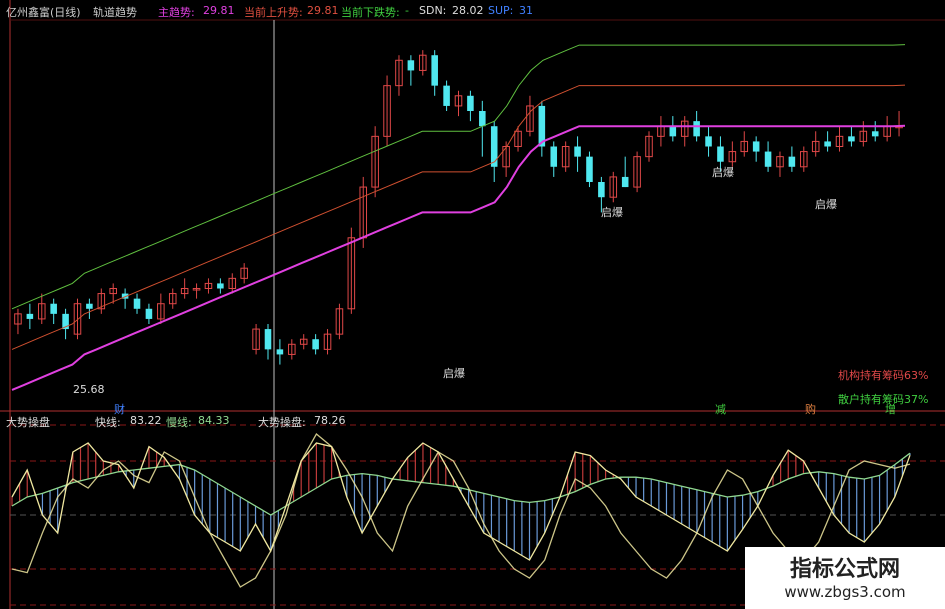  What do you see at coordinates (720, 409) in the screenshot?
I see `tag-jian: 减` at bounding box center [720, 409].